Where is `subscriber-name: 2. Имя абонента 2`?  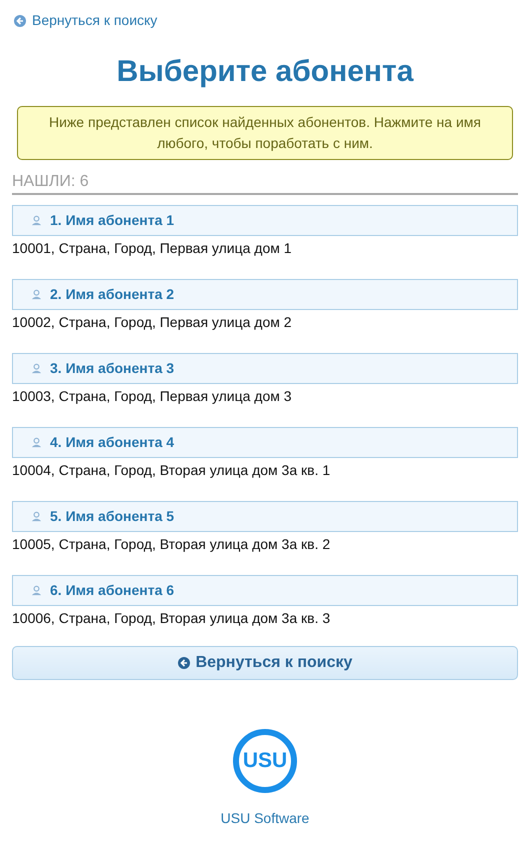 subscriber-name: 2. Имя абонента 2 is located at coordinates (265, 294).